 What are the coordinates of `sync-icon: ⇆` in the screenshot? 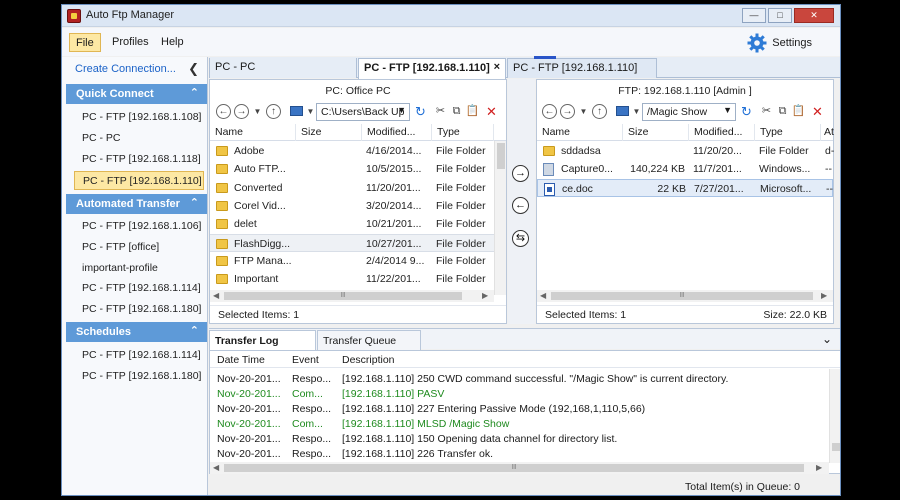 It's located at (520, 238).